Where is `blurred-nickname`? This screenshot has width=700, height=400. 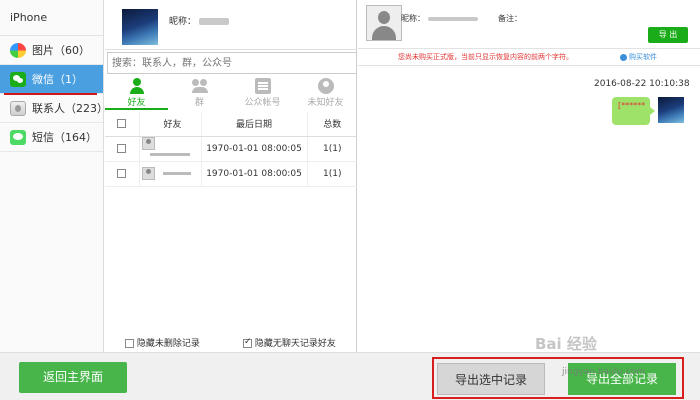
blurred-nickname is located at coordinates (213, 21).